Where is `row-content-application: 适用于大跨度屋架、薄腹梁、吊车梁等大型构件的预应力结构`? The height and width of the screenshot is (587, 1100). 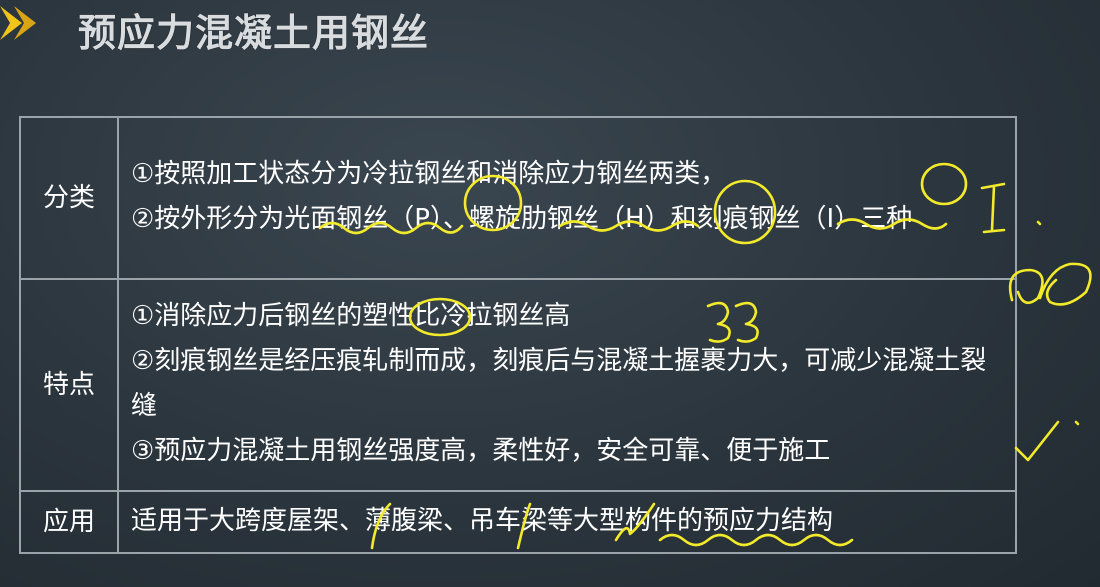
row-content-application: 适用于大跨度屋架、薄腹梁、吊车梁等大型构件的预应力结构 is located at coordinates (567, 522).